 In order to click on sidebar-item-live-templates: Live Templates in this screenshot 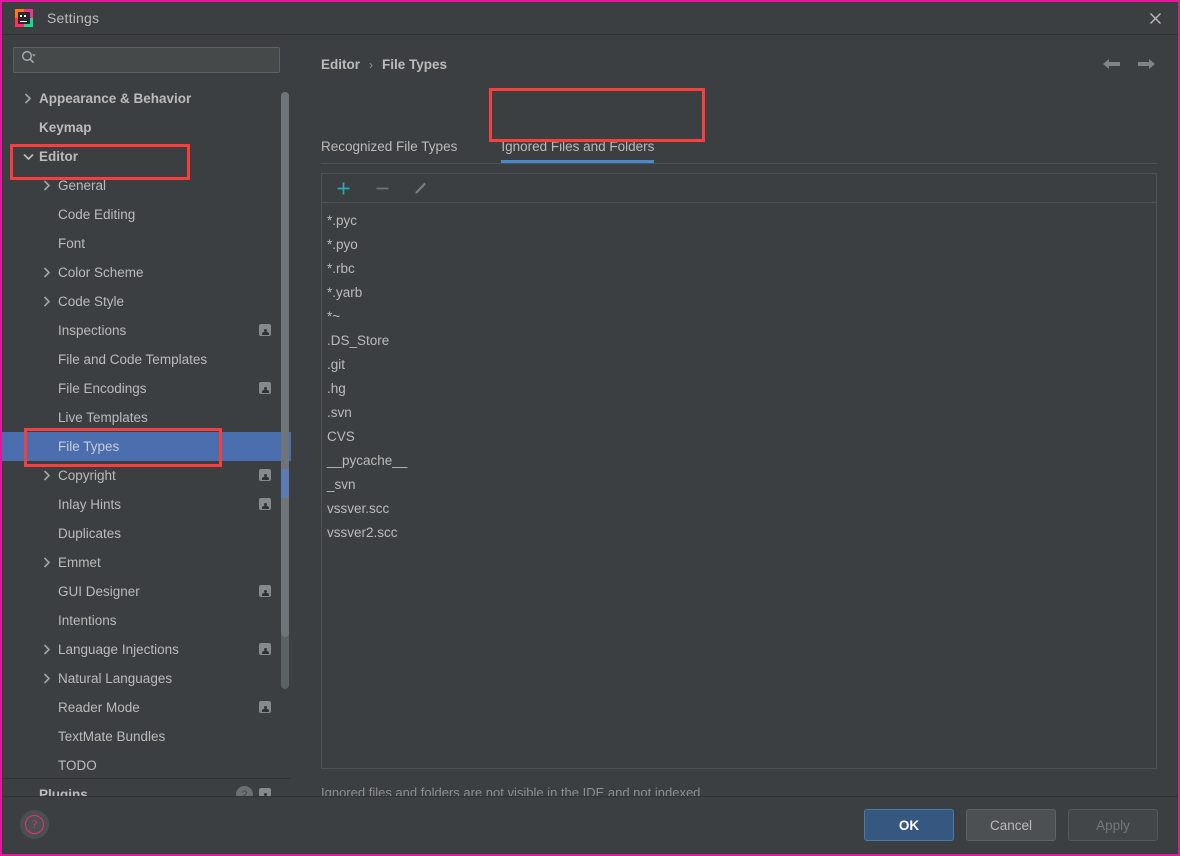, I will do `click(146, 417)`.